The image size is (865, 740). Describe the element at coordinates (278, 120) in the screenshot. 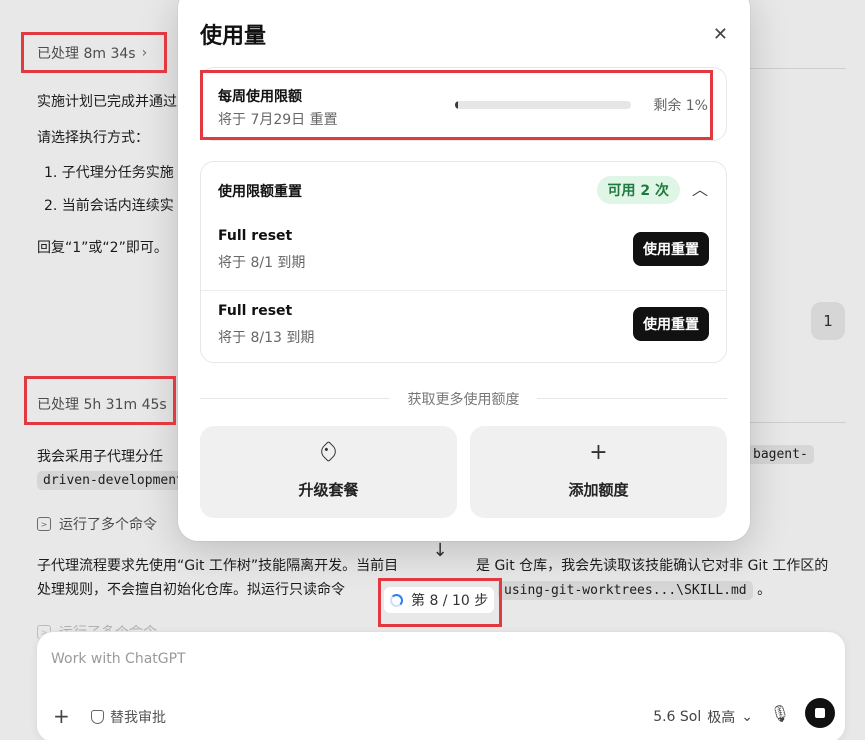

I see `weekly-reset-text: 将于 7月29日 重置` at that location.